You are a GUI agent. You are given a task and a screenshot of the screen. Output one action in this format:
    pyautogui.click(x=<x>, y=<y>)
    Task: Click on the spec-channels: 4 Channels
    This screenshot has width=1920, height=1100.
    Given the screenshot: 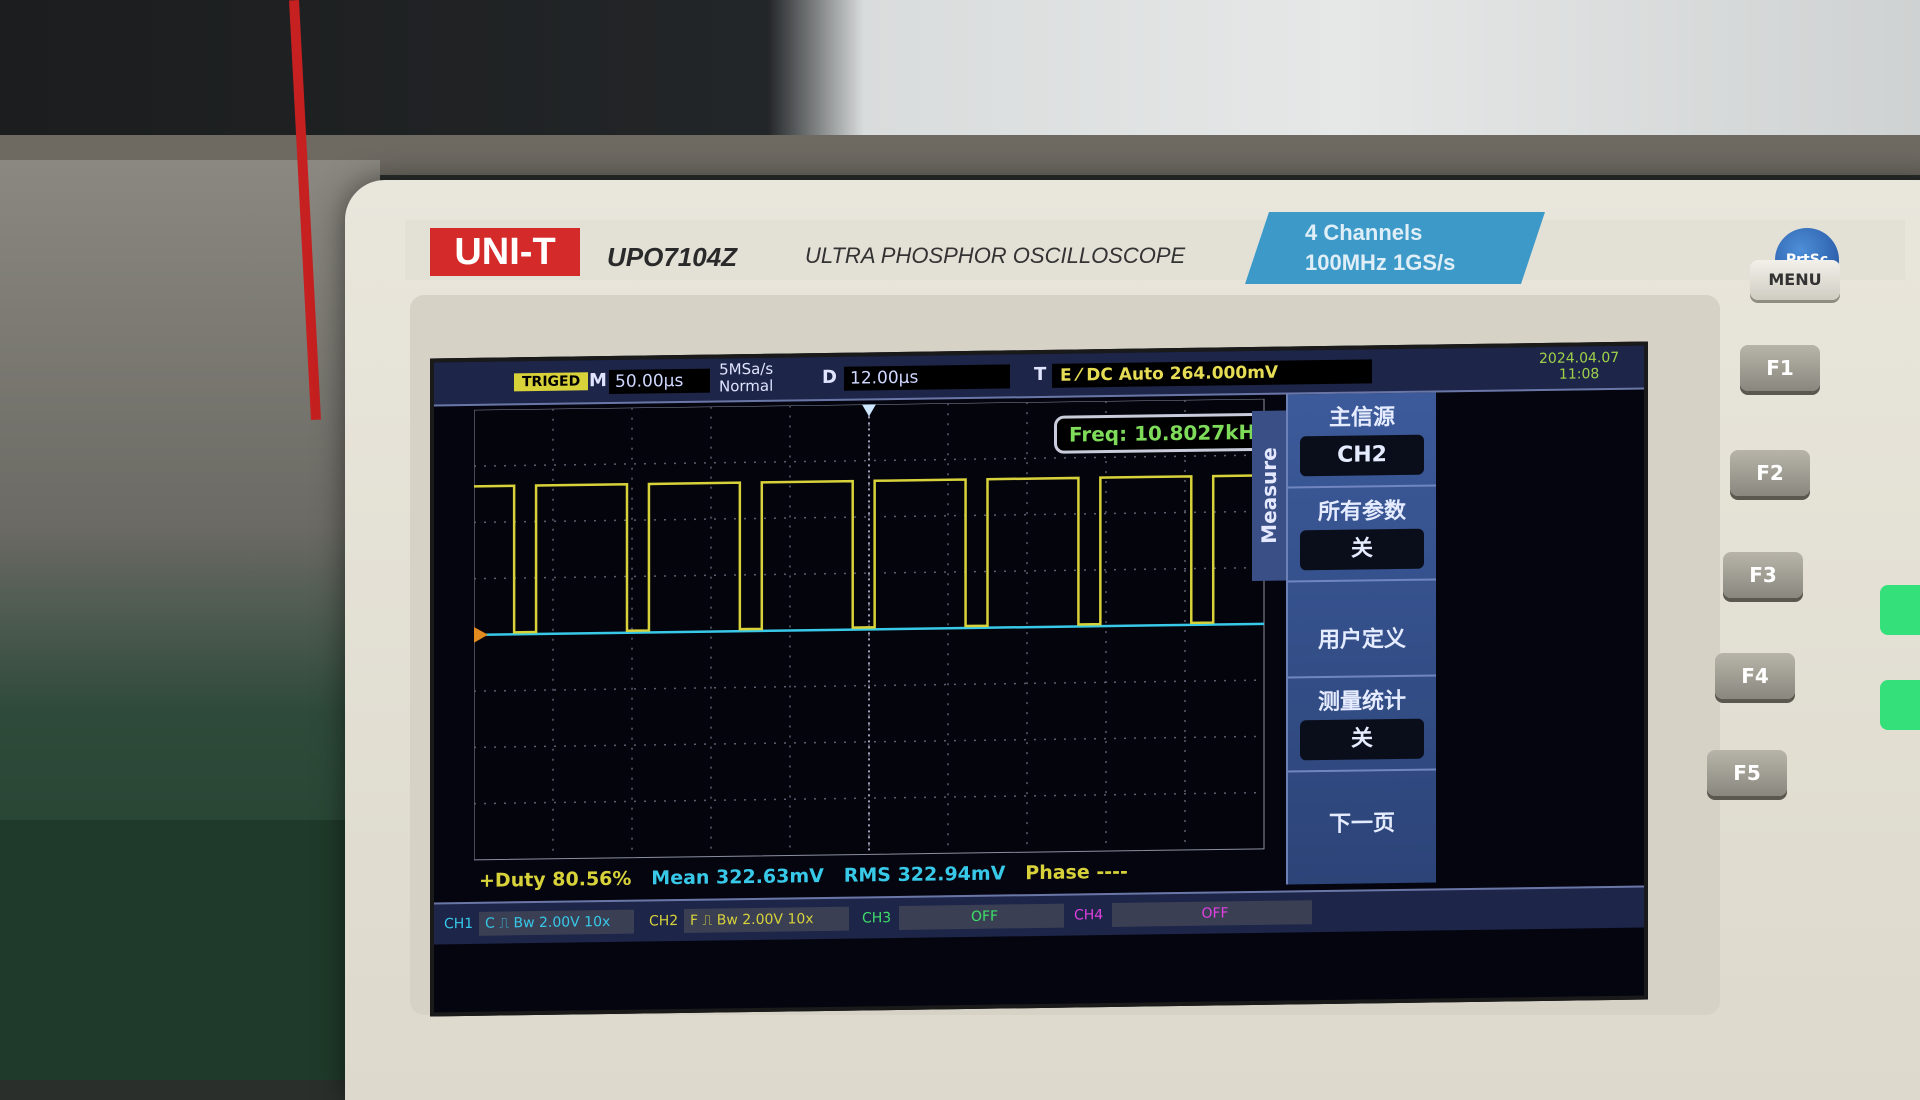 What is the action you would take?
    pyautogui.click(x=1364, y=232)
    